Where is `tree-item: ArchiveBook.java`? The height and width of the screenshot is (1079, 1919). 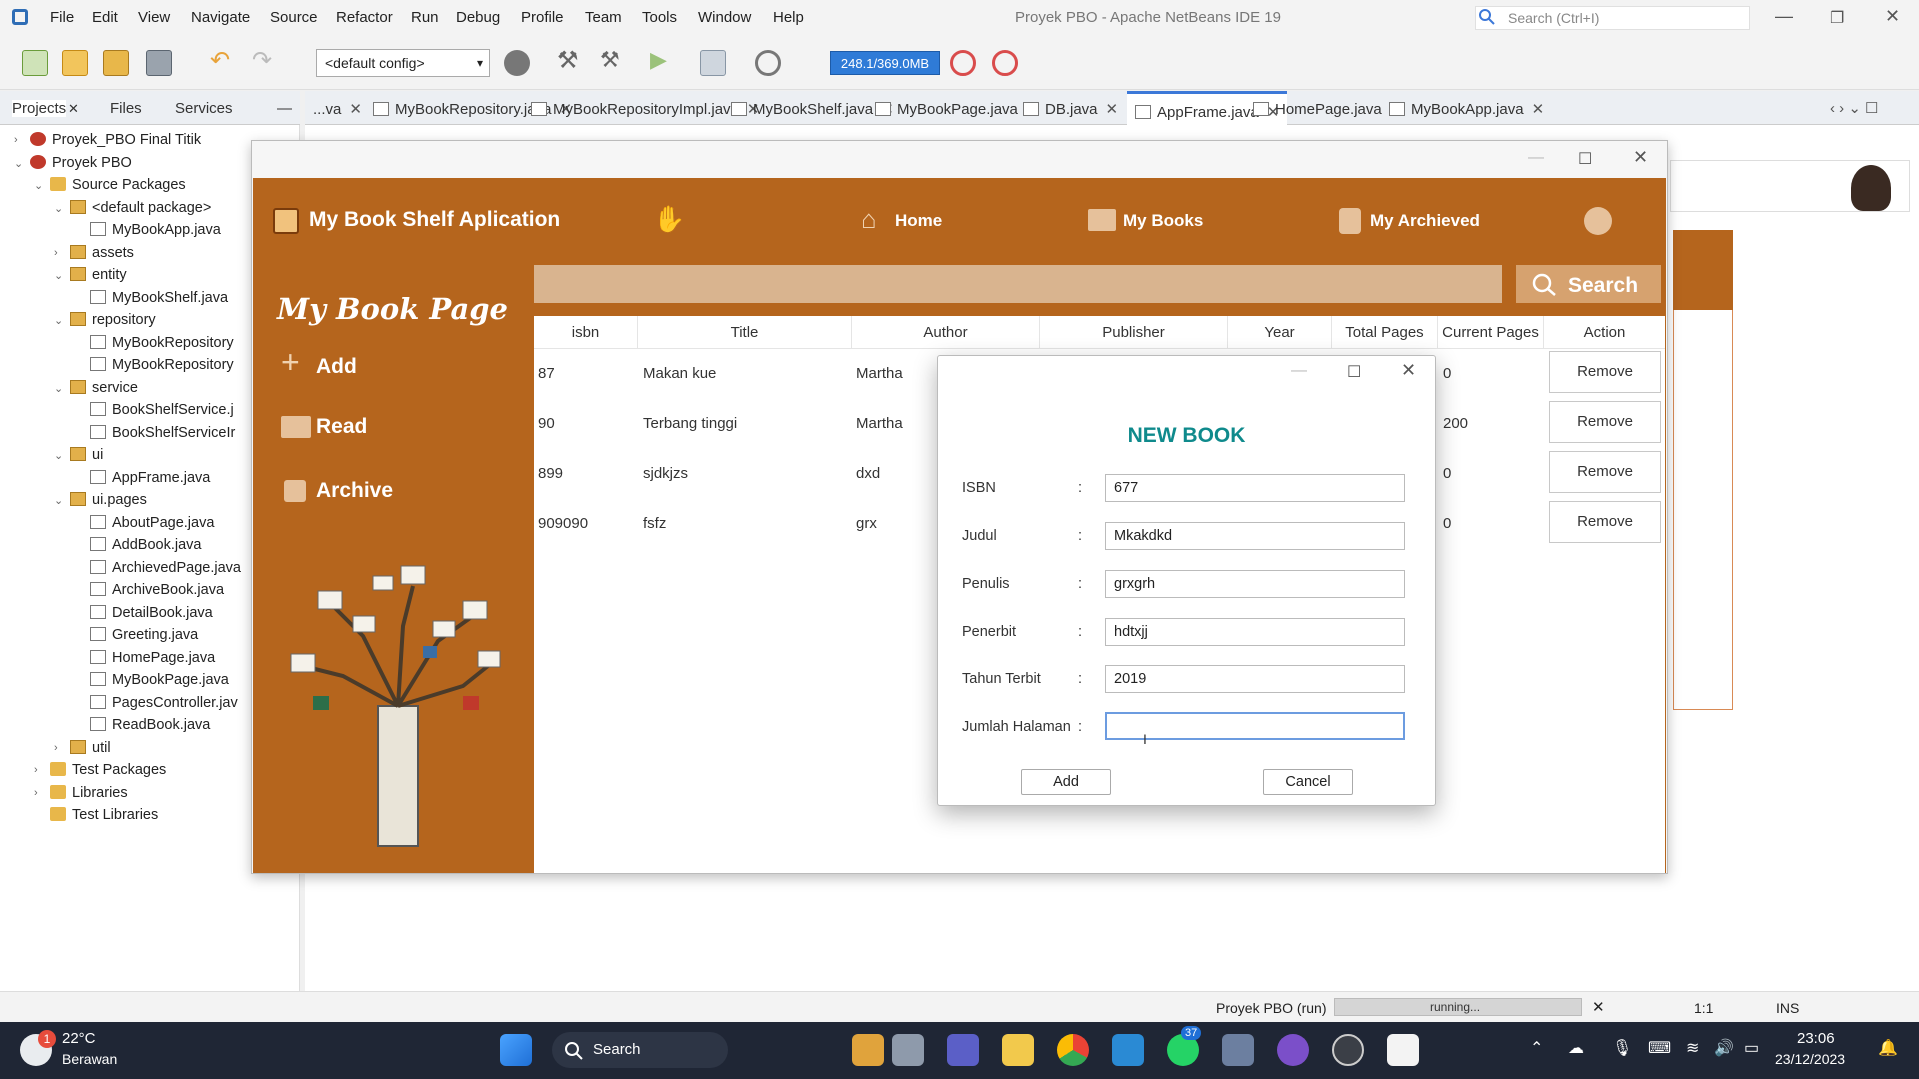
tree-item: ArchiveBook.java is located at coordinates (157, 590).